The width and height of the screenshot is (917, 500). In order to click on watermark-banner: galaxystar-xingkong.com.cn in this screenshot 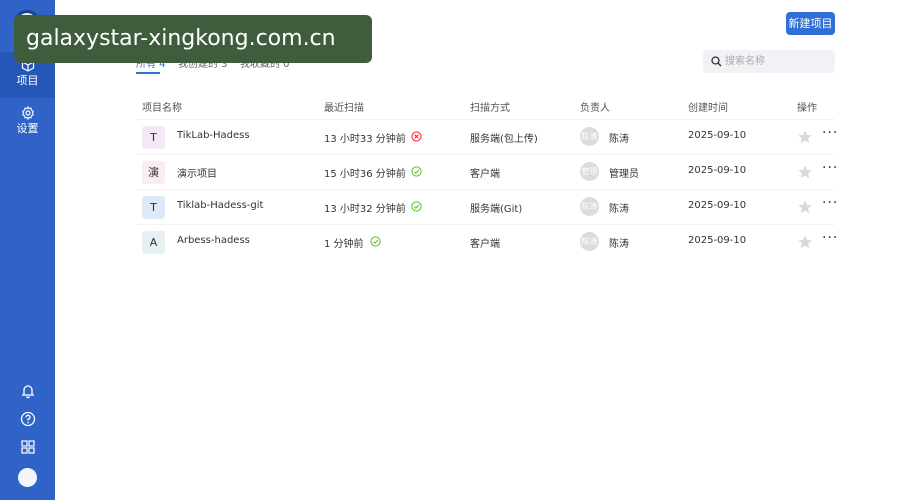, I will do `click(193, 39)`.